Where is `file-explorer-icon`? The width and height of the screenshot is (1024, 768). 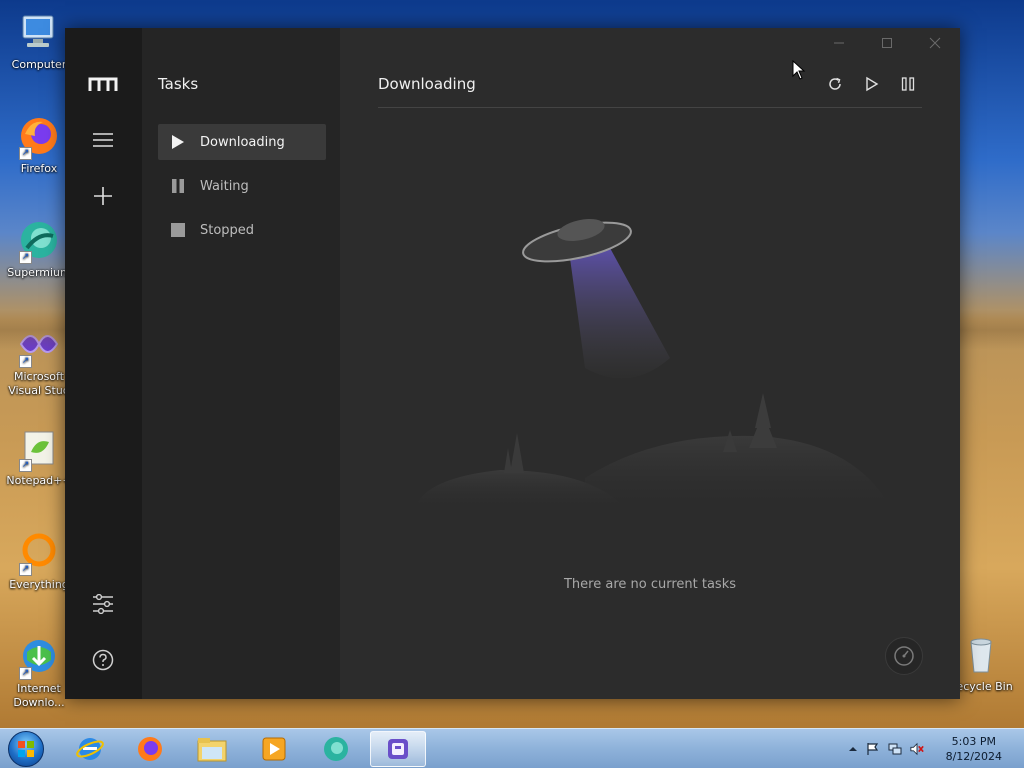
file-explorer-icon is located at coordinates (212, 750).